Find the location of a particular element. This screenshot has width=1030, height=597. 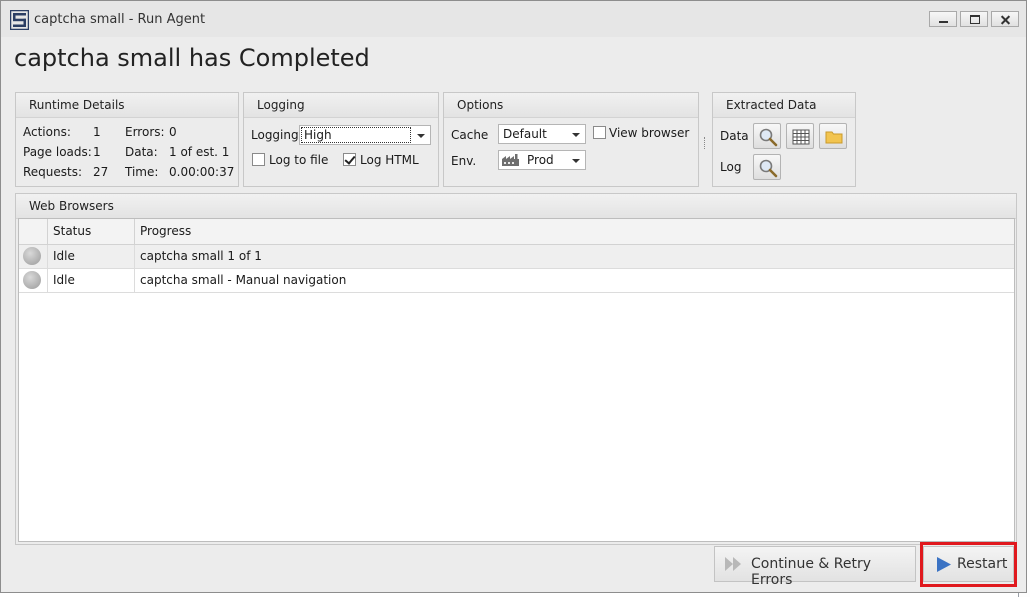

extracted-data-title: Extracted Data is located at coordinates (784, 105).